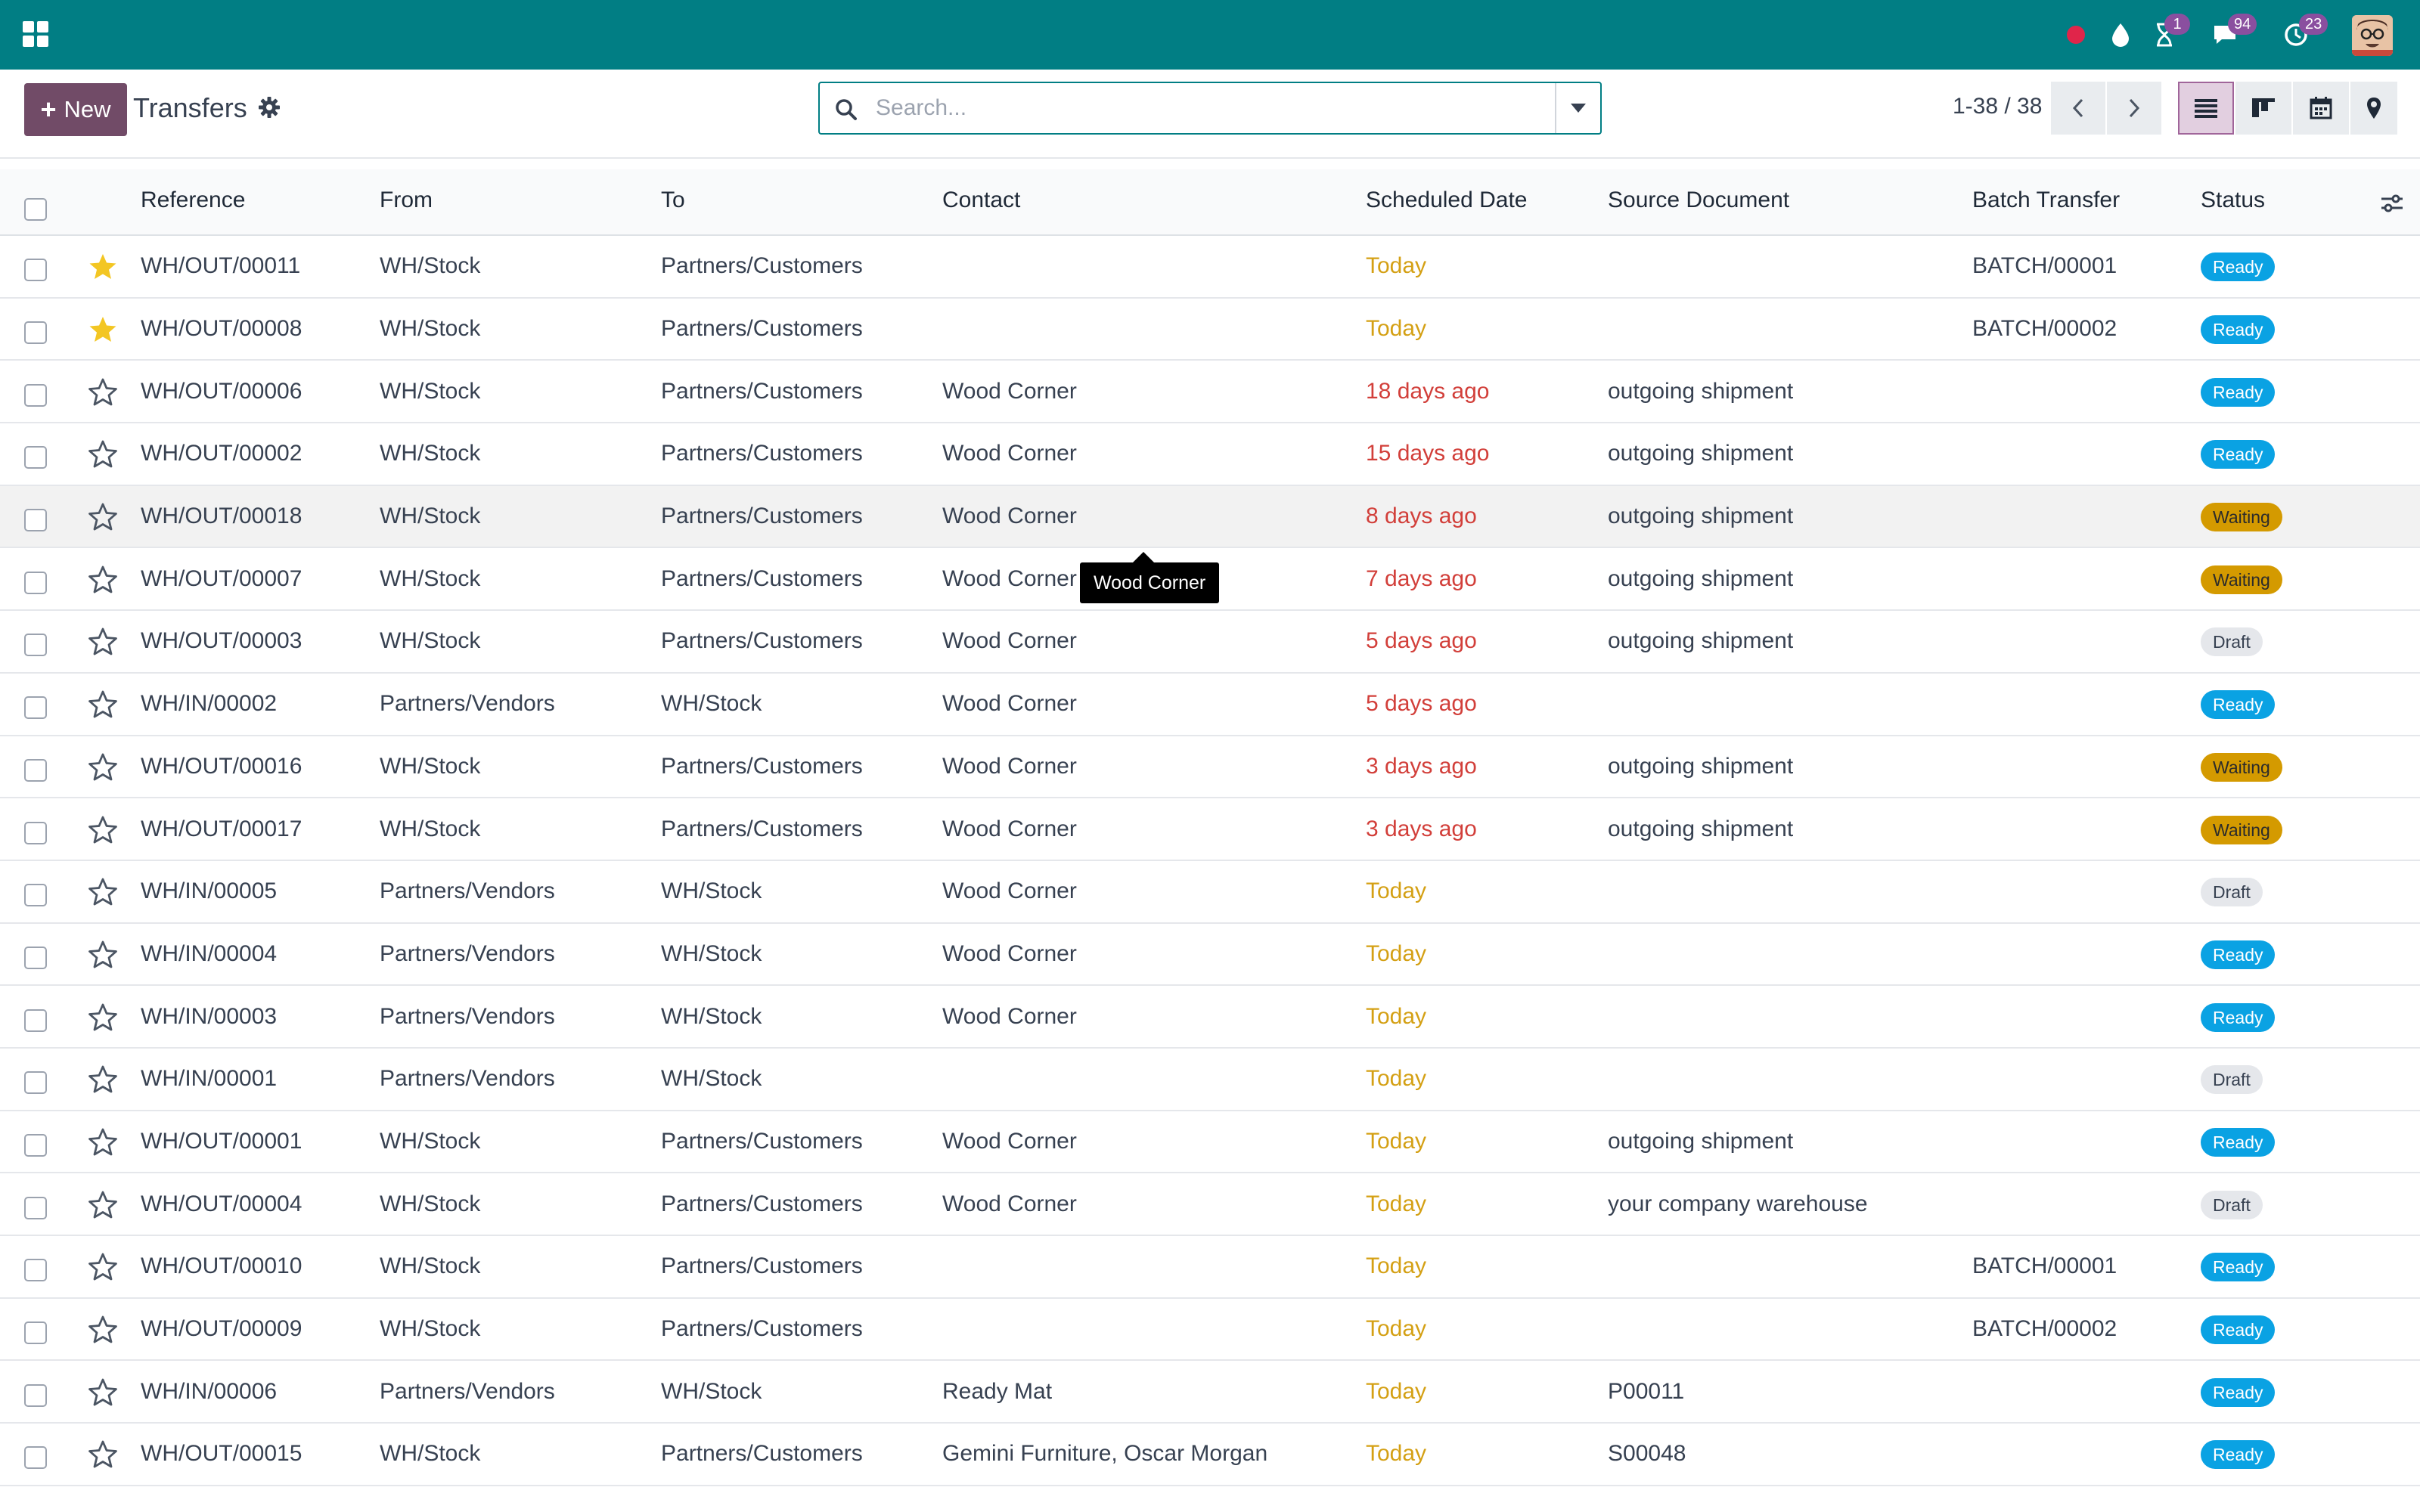 This screenshot has width=2420, height=1512. I want to click on column-header-status: Status, so click(2233, 200).